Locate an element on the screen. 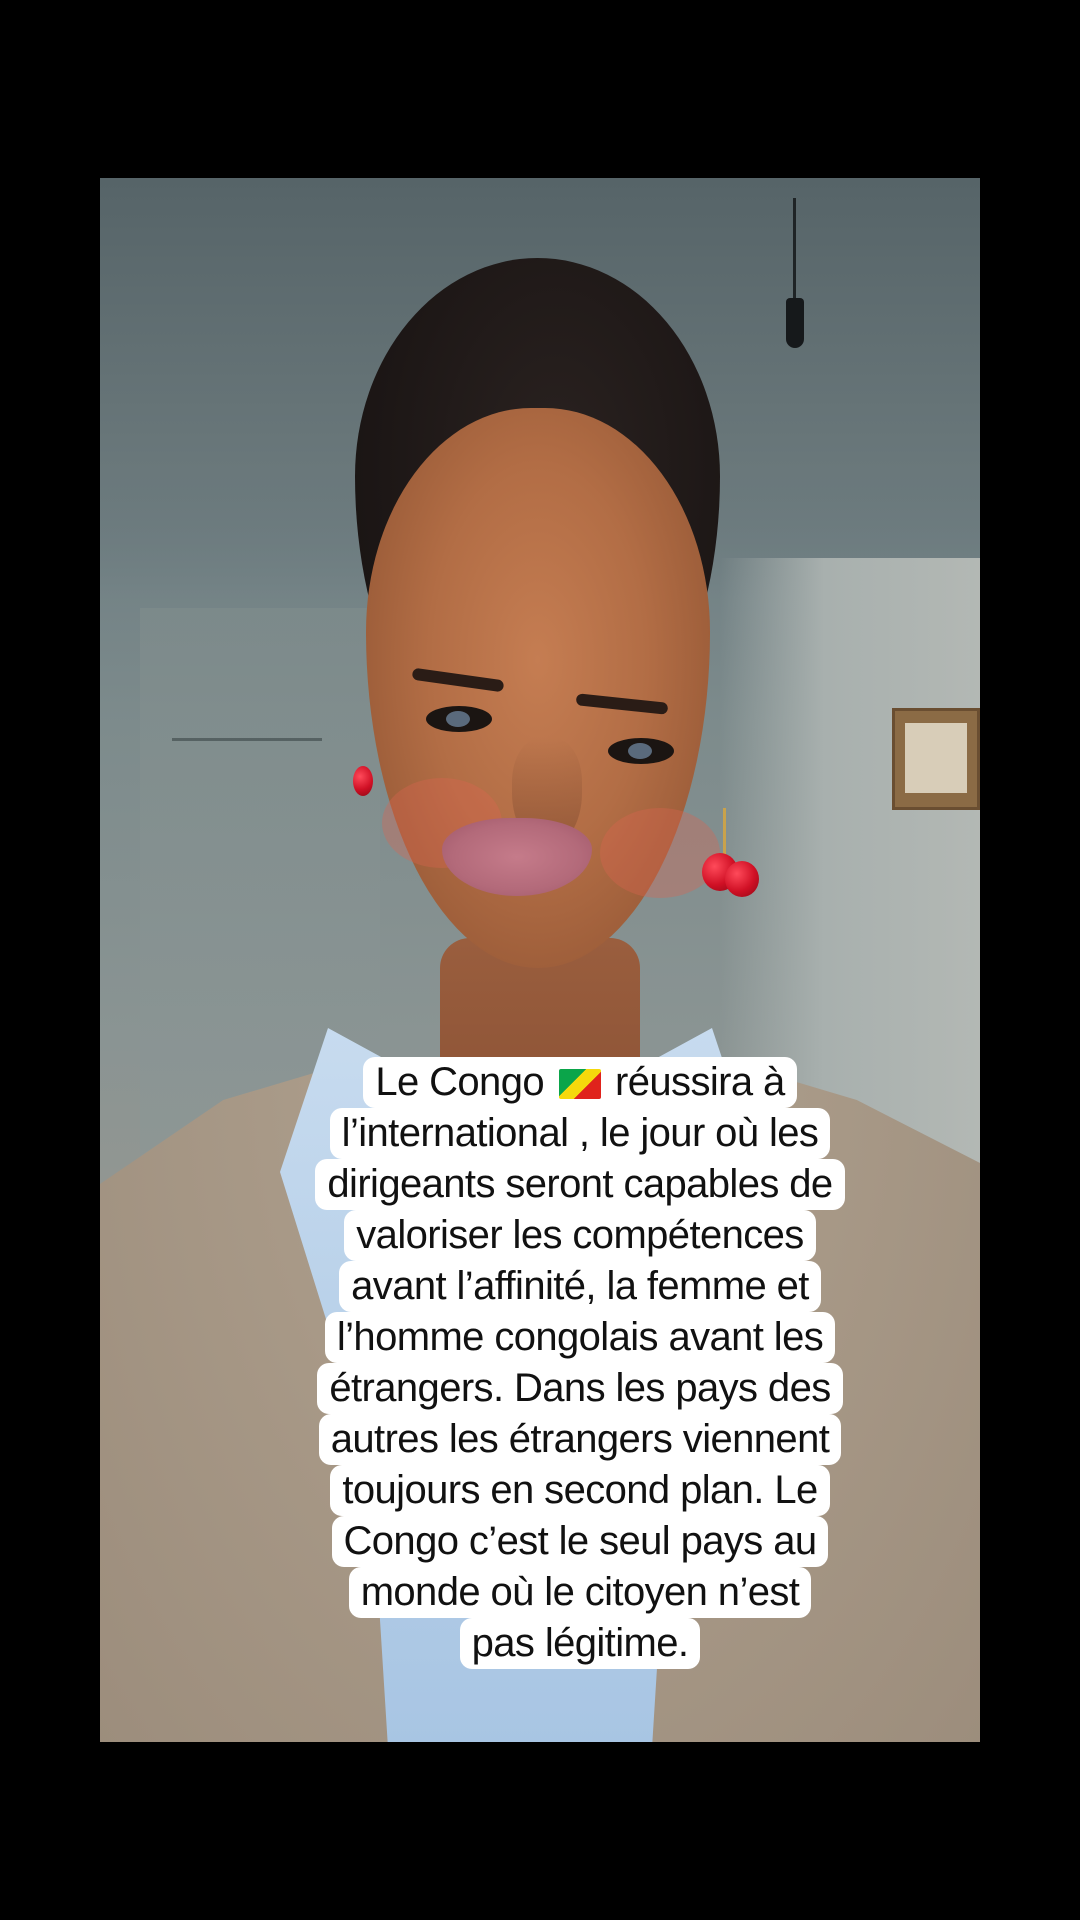 Image resolution: width=1080 pixels, height=1920 pixels. earring-left is located at coordinates (363, 781).